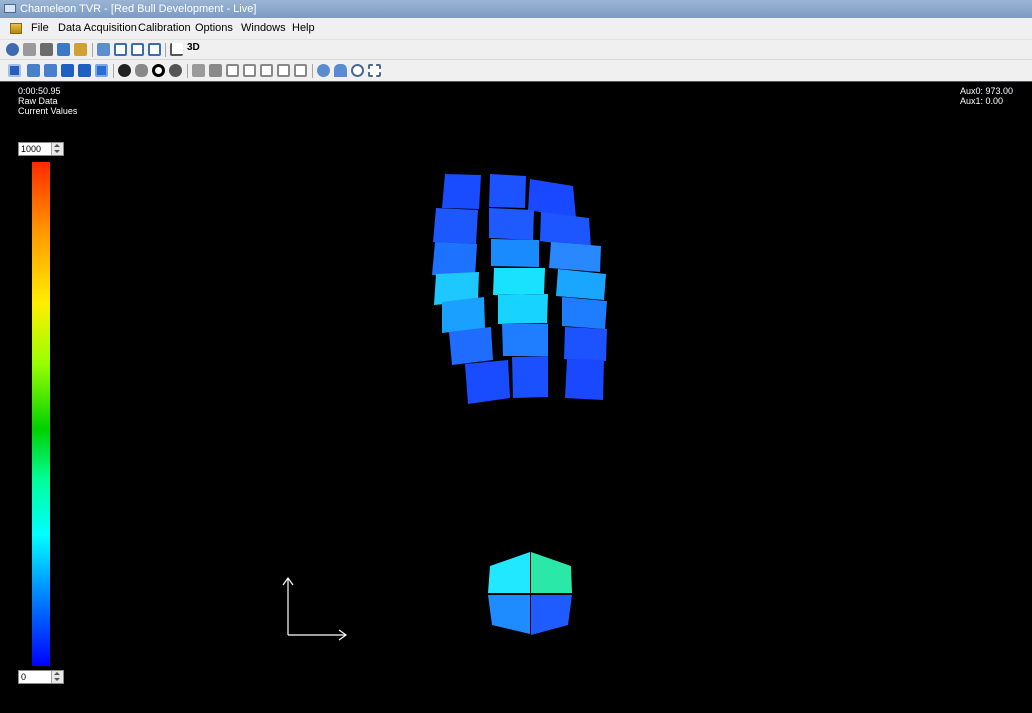 Image resolution: width=1032 pixels, height=713 pixels. What do you see at coordinates (120, 49) in the screenshot?
I see `tile-vertical-icon` at bounding box center [120, 49].